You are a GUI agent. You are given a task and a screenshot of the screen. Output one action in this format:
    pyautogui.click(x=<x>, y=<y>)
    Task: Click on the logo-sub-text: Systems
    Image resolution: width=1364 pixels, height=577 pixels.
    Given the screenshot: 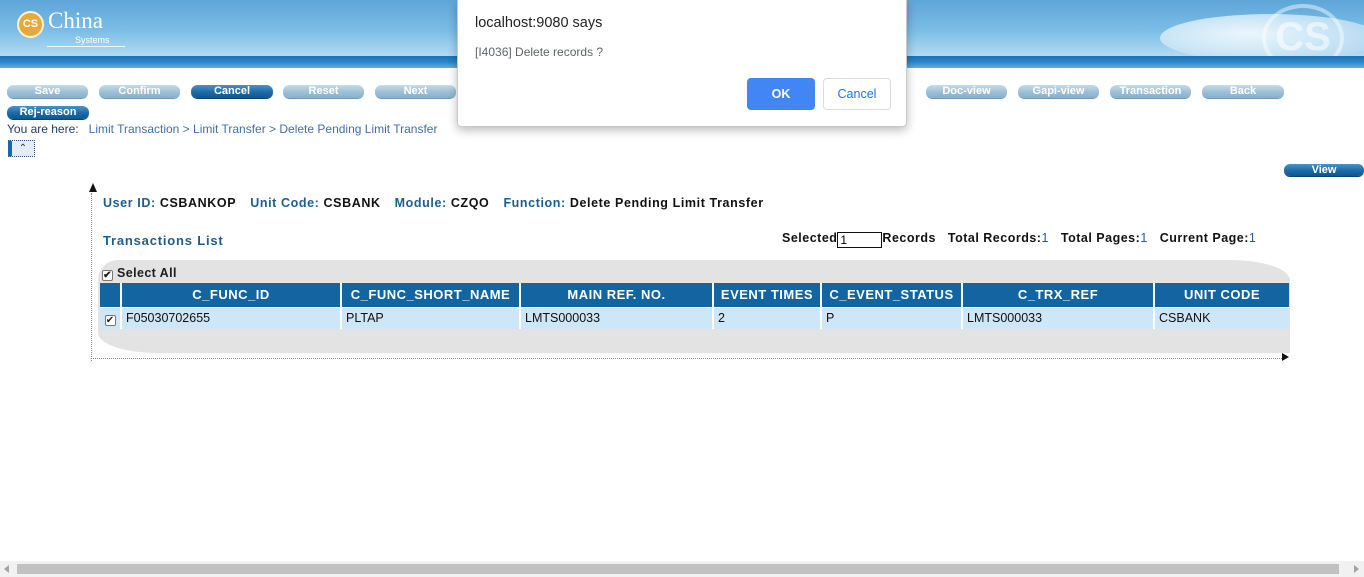 What is the action you would take?
    pyautogui.click(x=92, y=40)
    